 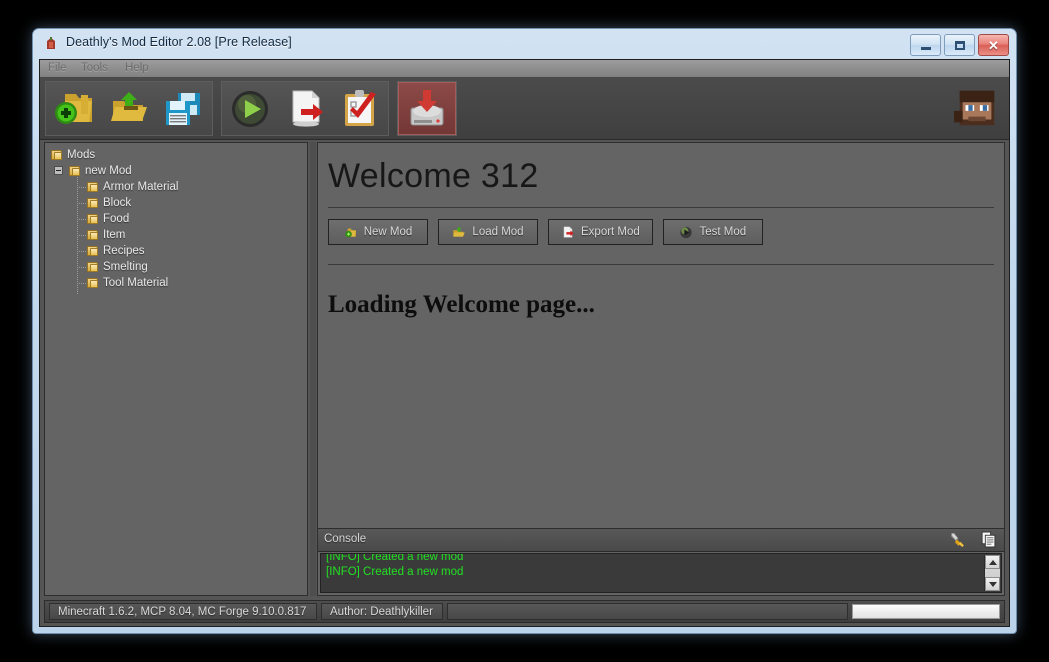 I want to click on divider-bottom, so click(x=661, y=264).